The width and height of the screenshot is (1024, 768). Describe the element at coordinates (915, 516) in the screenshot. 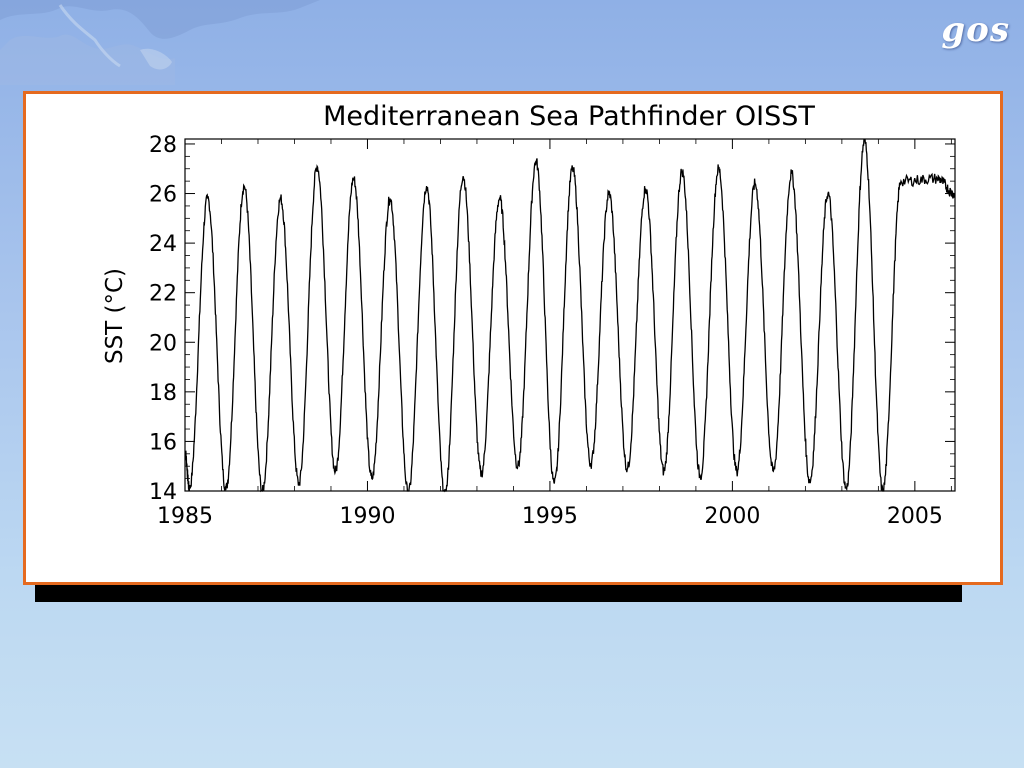

I see `x-tick-label: 2005` at that location.